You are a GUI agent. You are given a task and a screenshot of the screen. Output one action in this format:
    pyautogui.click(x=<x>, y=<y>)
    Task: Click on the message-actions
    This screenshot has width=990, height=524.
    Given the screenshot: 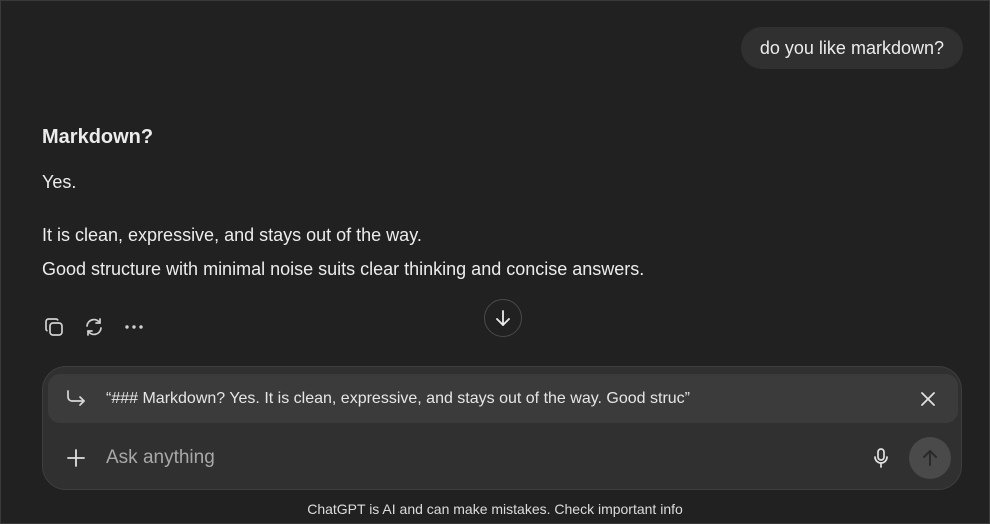 What is the action you would take?
    pyautogui.click(x=94, y=327)
    